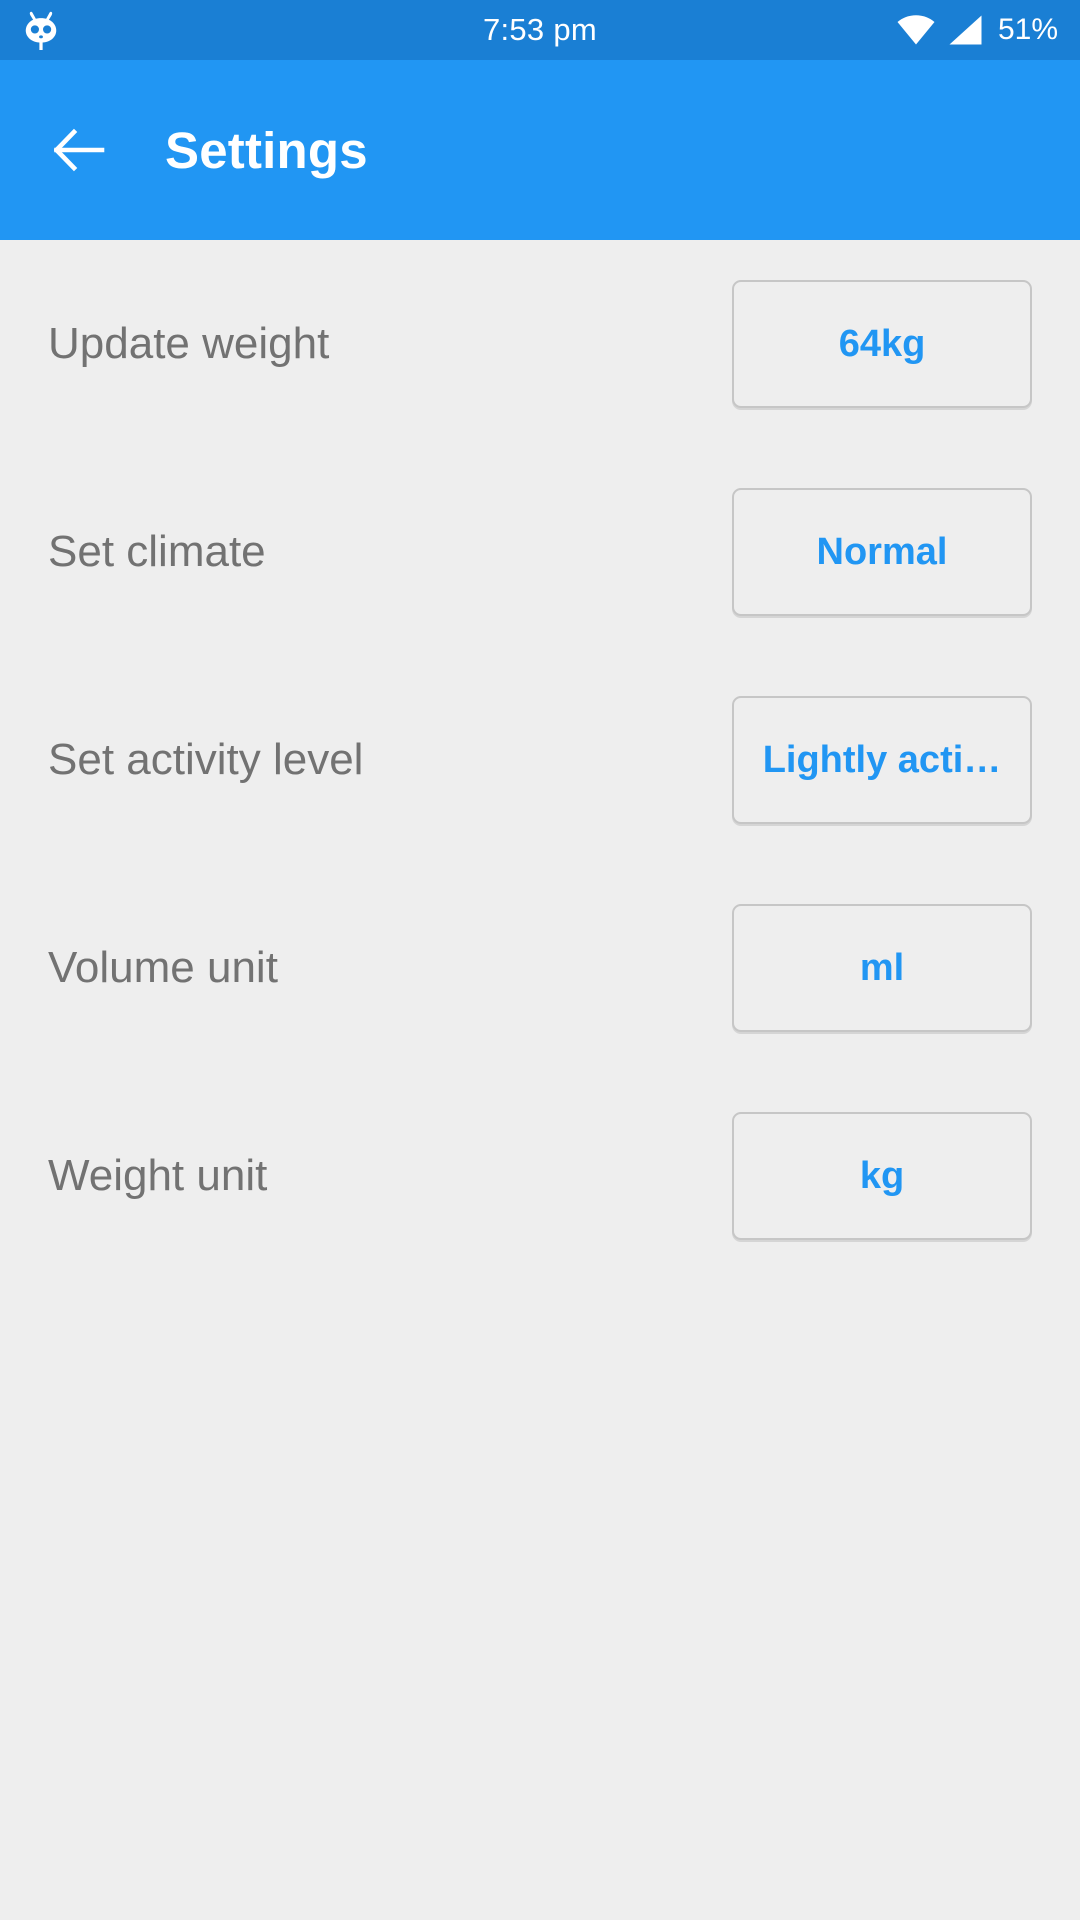  Describe the element at coordinates (41, 30) in the screenshot. I see `cyanogenmod-cid-icon` at that location.